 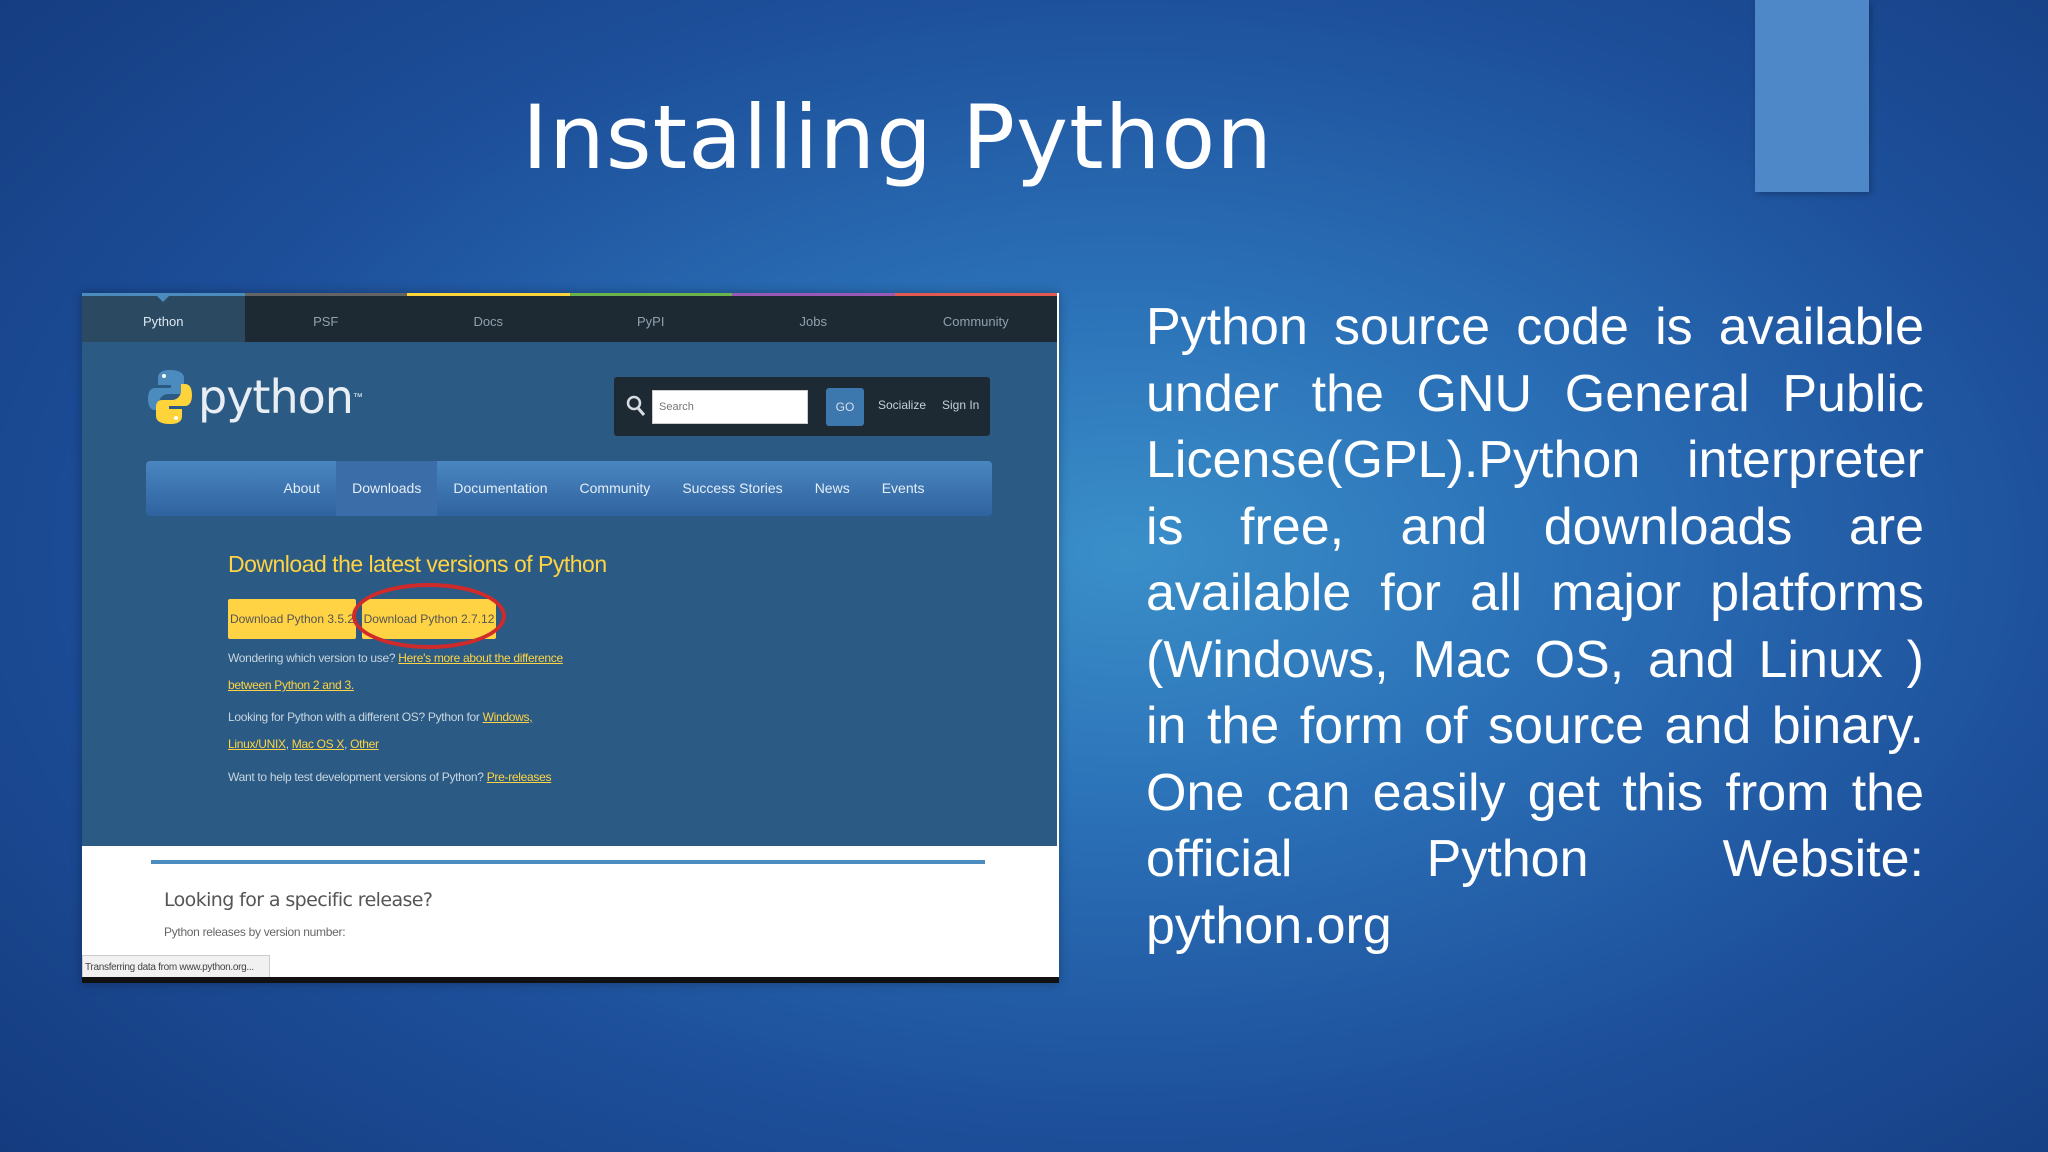 I want to click on top-tab-jobs: Jobs, so click(x=813, y=317).